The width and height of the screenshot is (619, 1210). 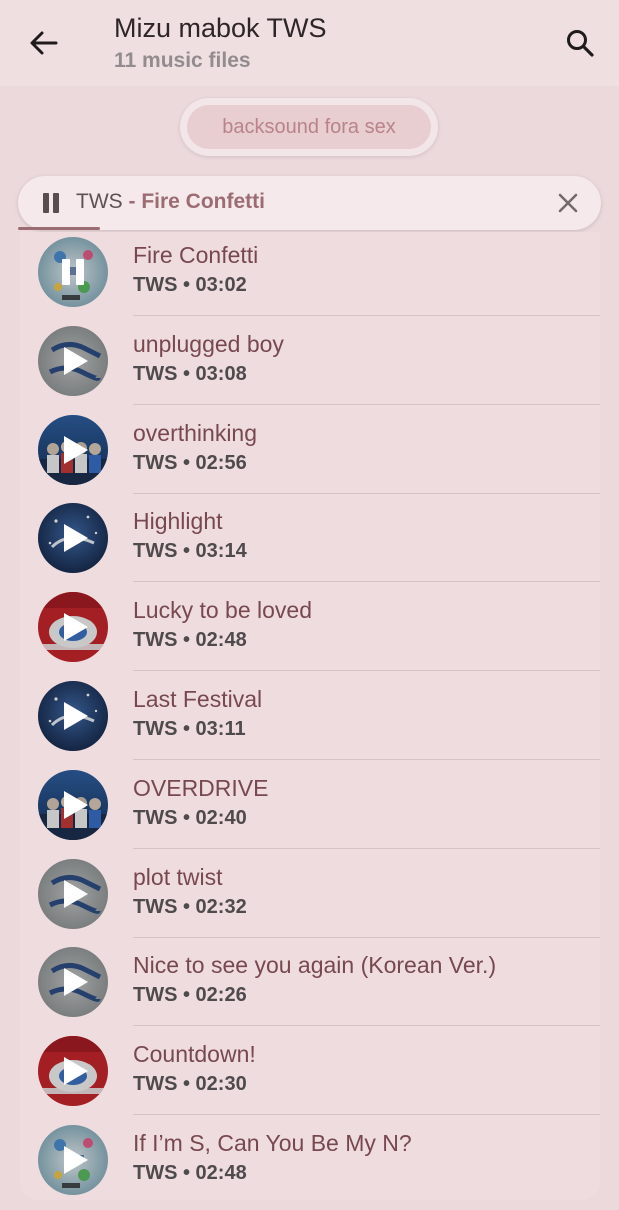 I want to click on playback-progress-bar, so click(x=59, y=228).